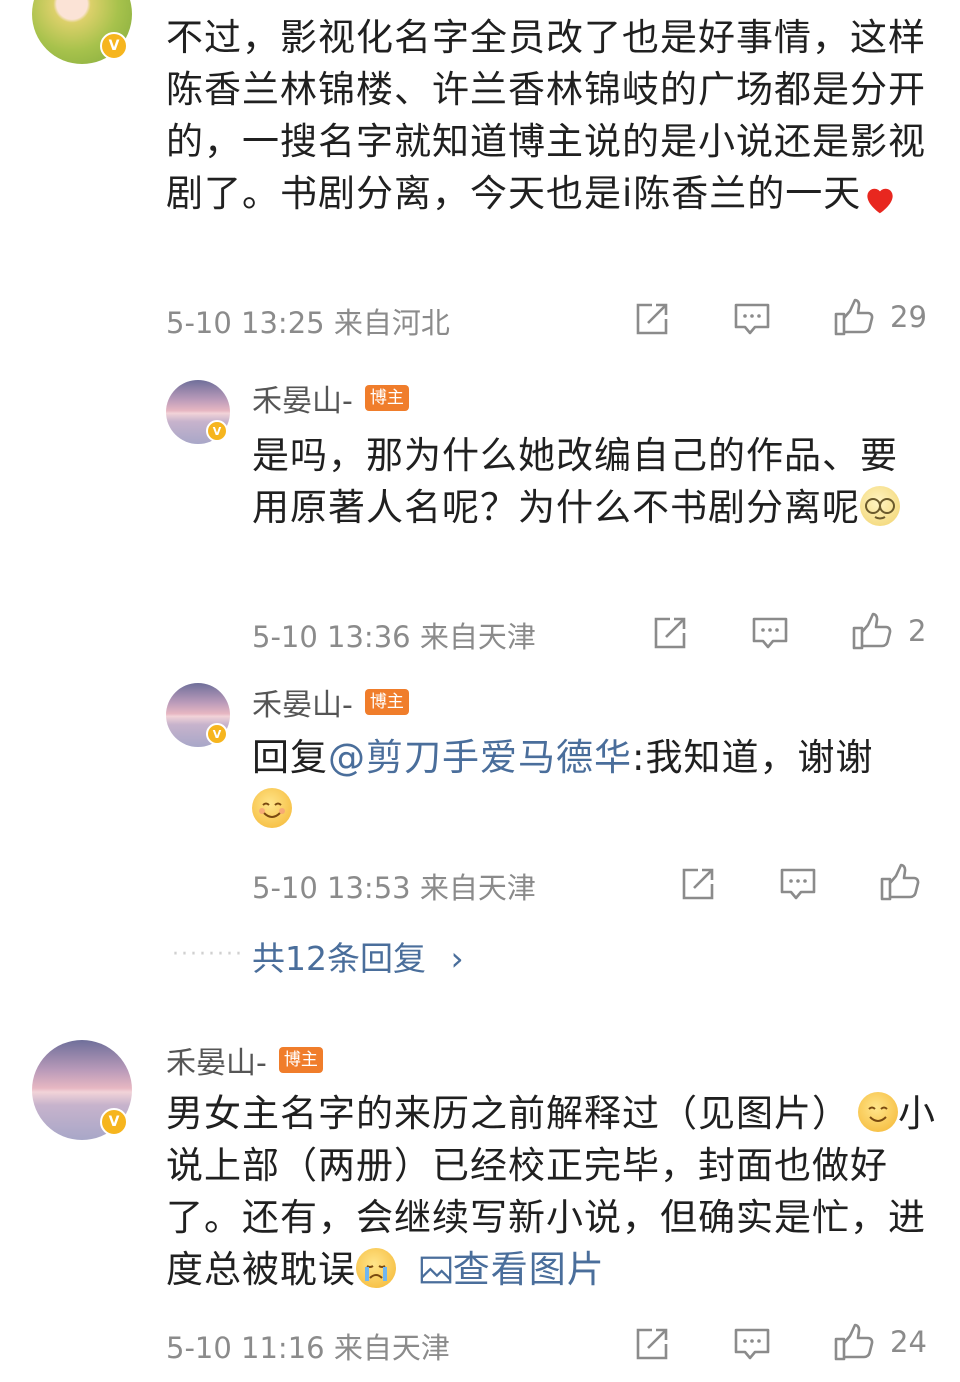 The height and width of the screenshot is (1382, 960). What do you see at coordinates (908, 317) in the screenshot?
I see `like-count: 29` at bounding box center [908, 317].